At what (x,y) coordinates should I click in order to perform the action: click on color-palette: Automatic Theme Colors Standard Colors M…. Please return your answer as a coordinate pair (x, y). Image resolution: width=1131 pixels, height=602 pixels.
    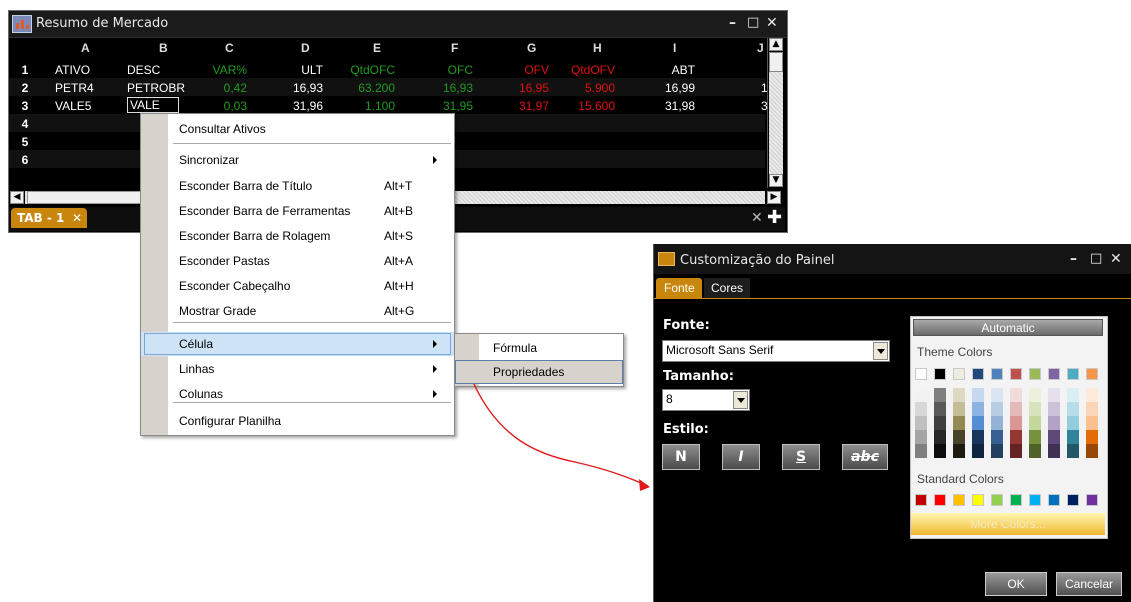
    Looking at the image, I should click on (1009, 427).